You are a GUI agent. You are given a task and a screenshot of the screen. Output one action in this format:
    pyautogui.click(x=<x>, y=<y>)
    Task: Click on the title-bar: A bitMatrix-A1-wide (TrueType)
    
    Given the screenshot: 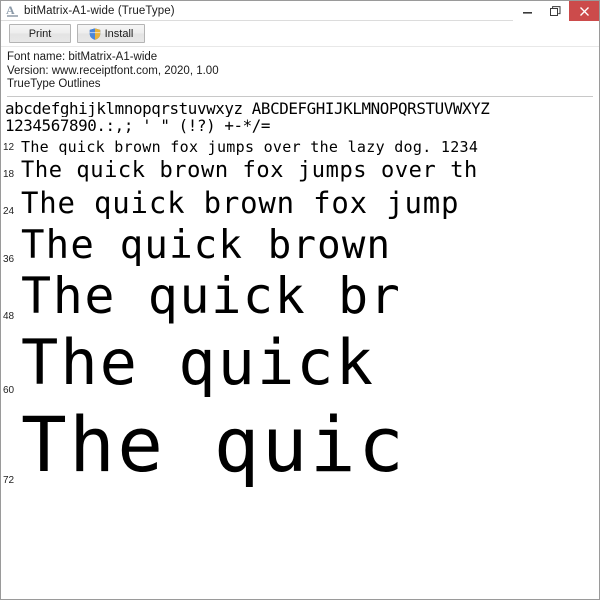 What is the action you would take?
    pyautogui.click(x=300, y=11)
    